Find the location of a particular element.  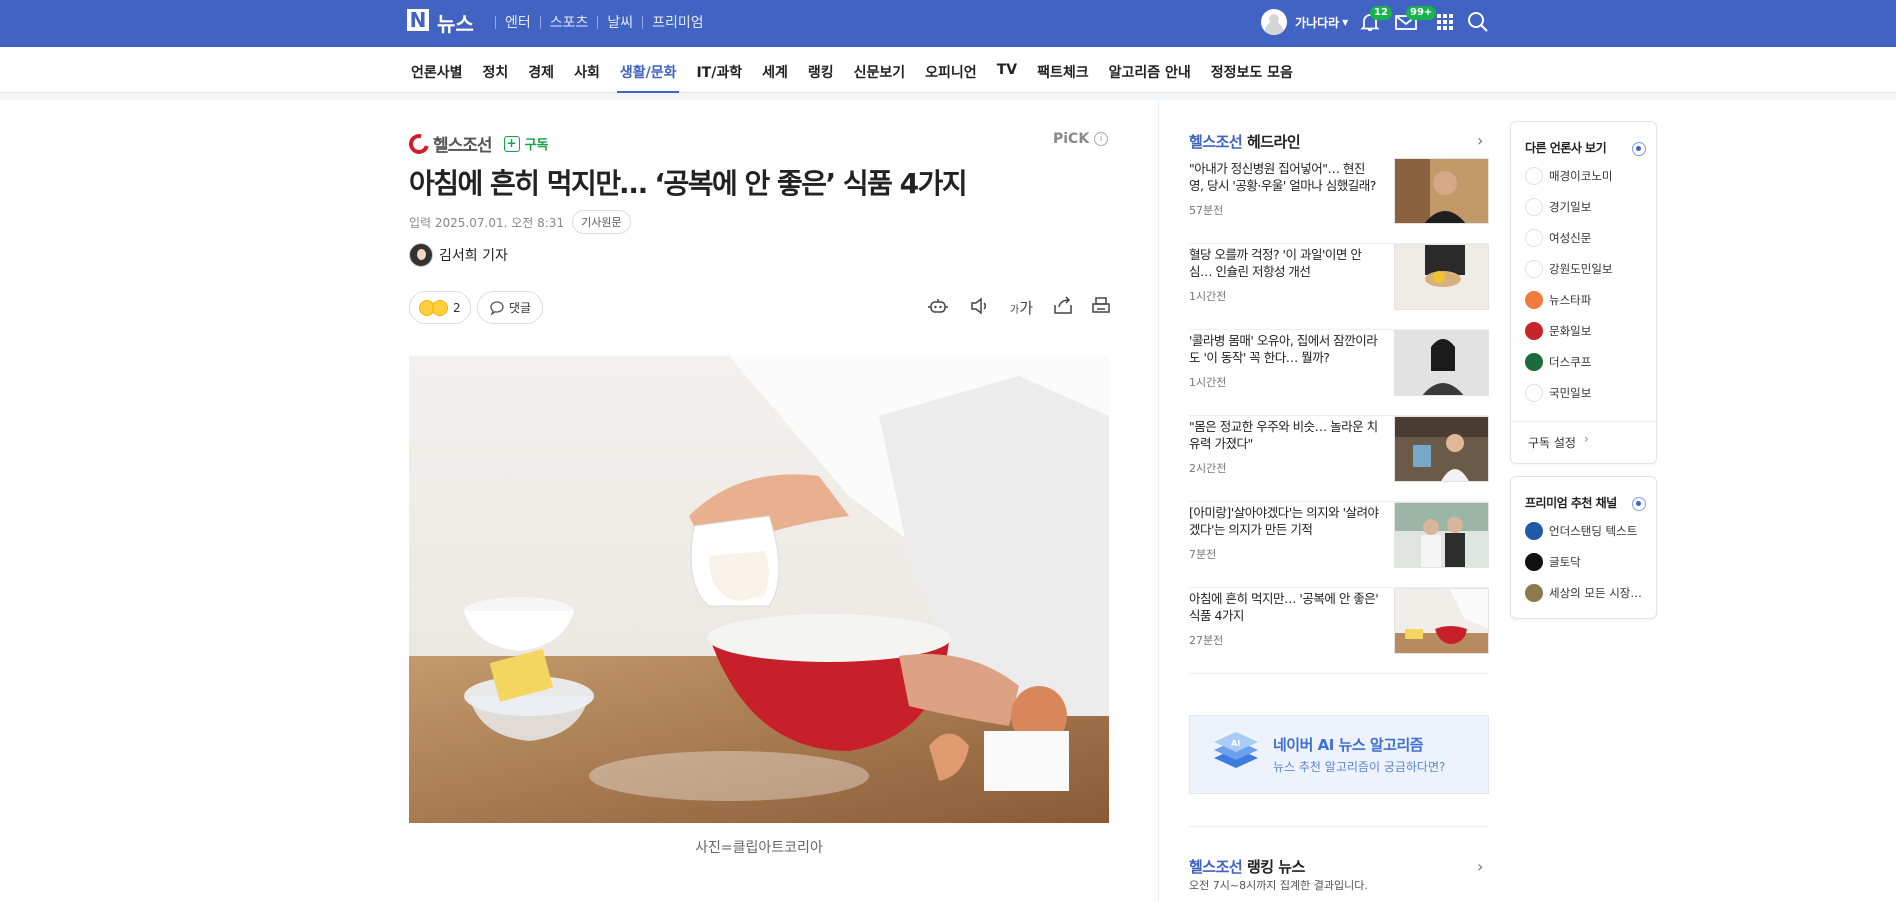

press-item: 경기일보 is located at coordinates (1558, 207).